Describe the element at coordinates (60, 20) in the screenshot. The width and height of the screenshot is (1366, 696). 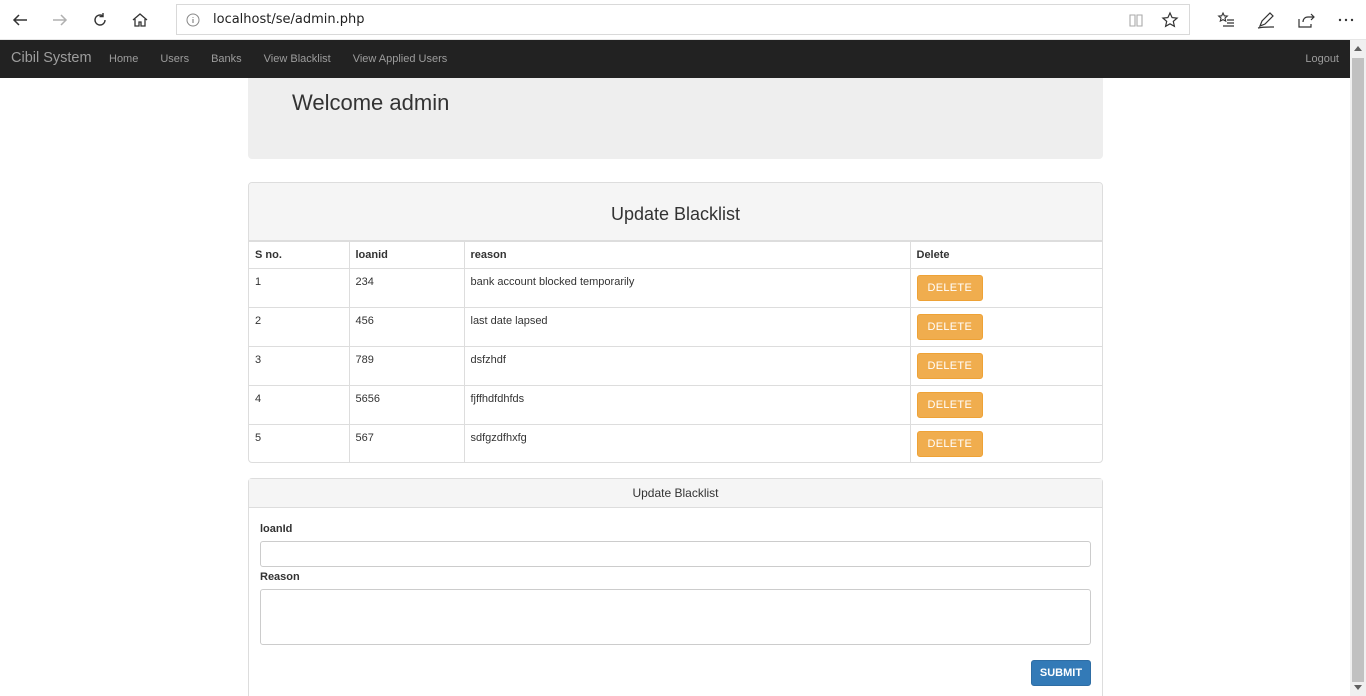
I see `forward-icon` at that location.